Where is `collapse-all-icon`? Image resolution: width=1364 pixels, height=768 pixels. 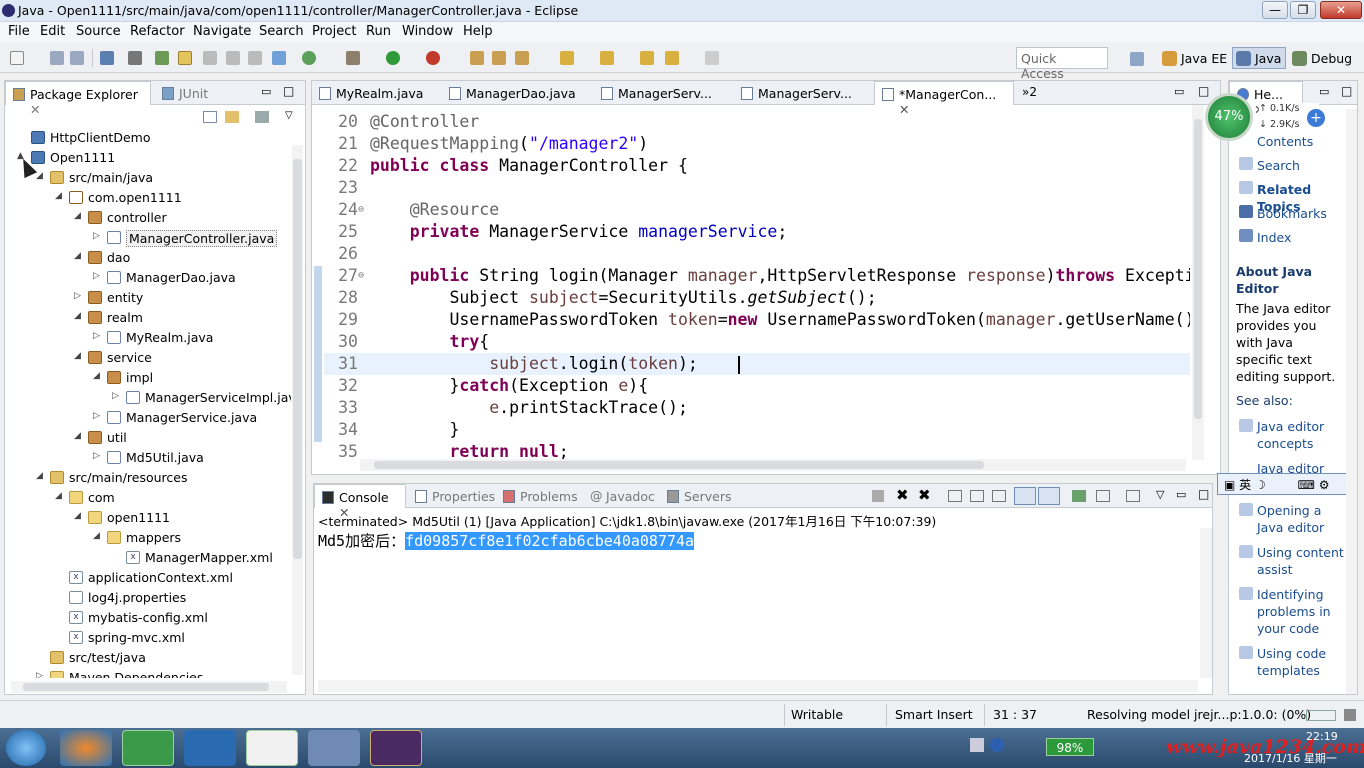
collapse-all-icon is located at coordinates (210, 117).